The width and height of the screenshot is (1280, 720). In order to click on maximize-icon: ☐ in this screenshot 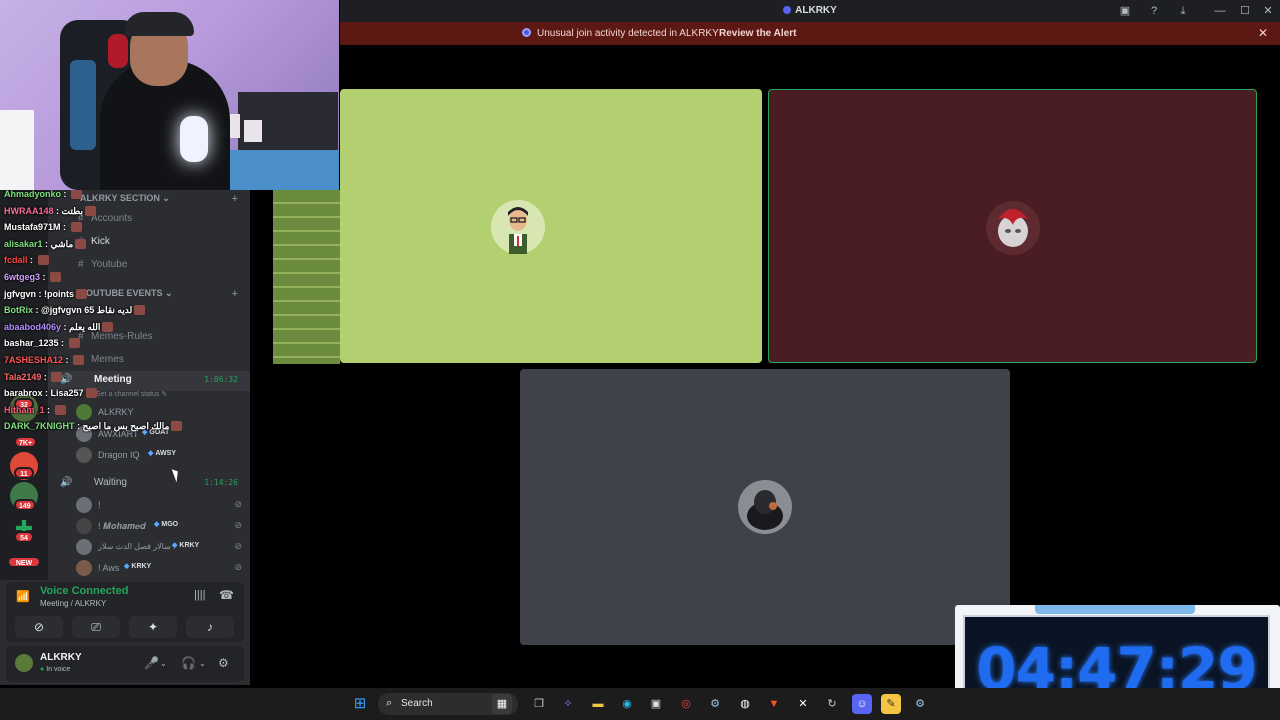, I will do `click(1245, 11)`.